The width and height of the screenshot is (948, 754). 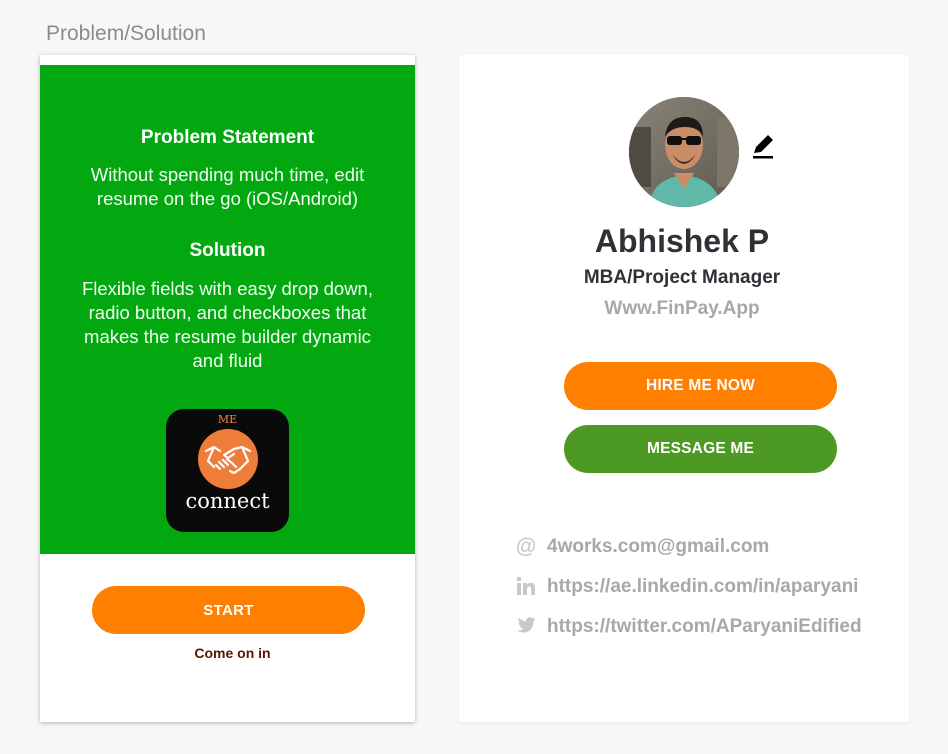 I want to click on contact-twitter-text: https://twitter.com/AParyaniEdified, so click(x=704, y=626).